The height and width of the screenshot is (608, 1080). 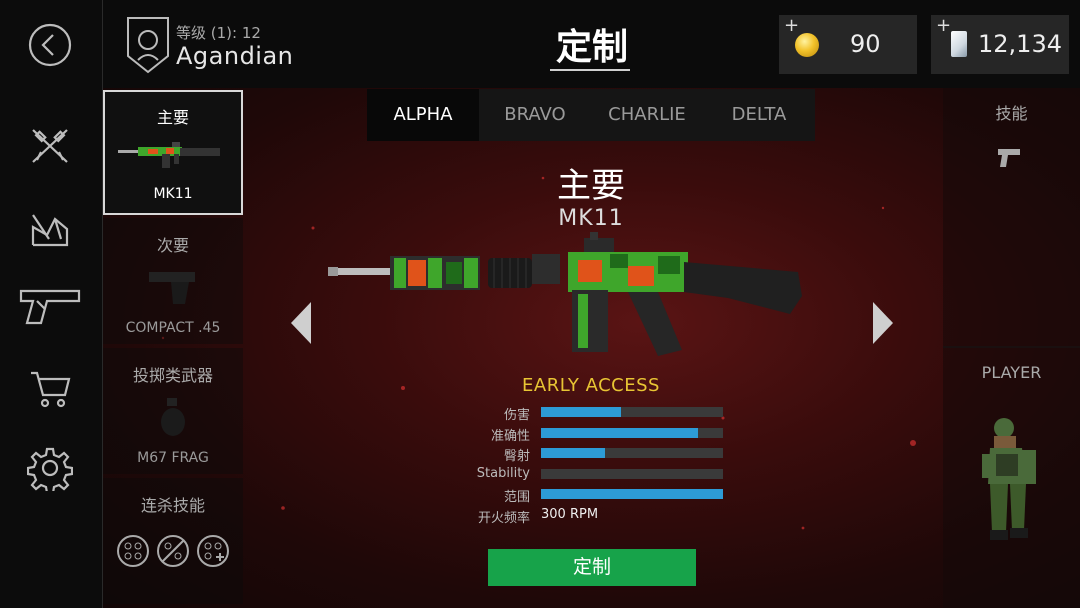 I want to click on loadout-tabs: ALPHA BRAVO CHARLIE DELTA, so click(x=591, y=115).